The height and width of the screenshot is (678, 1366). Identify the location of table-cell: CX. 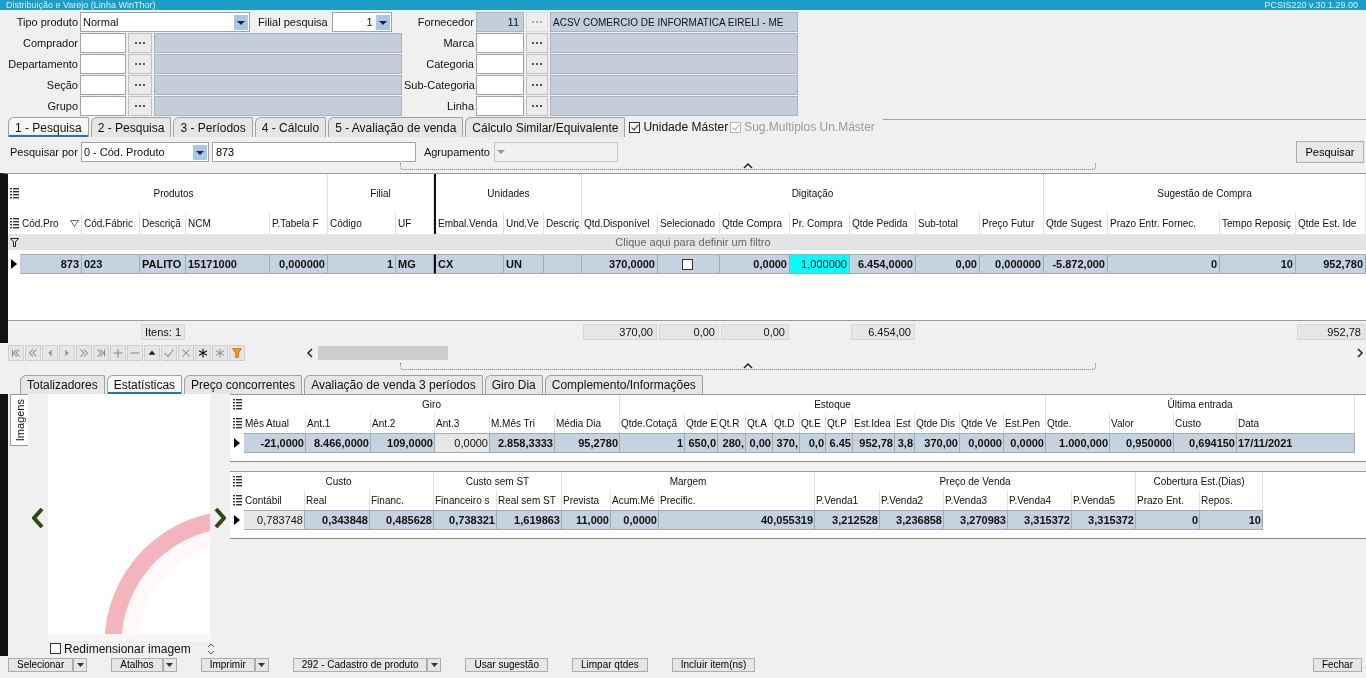
(469, 264).